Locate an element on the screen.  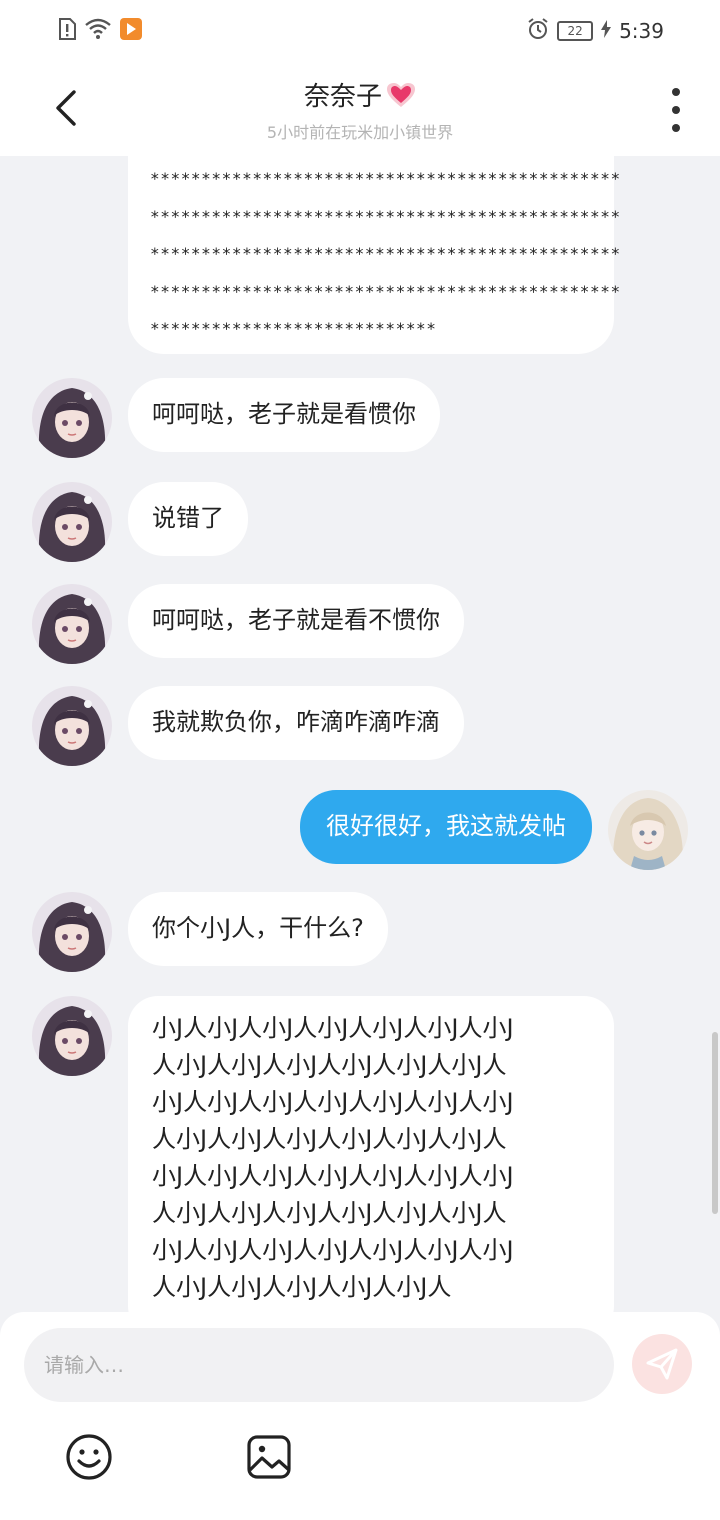
message-bubble: 呵呵哒，老子就是看惯你 is located at coordinates (284, 415).